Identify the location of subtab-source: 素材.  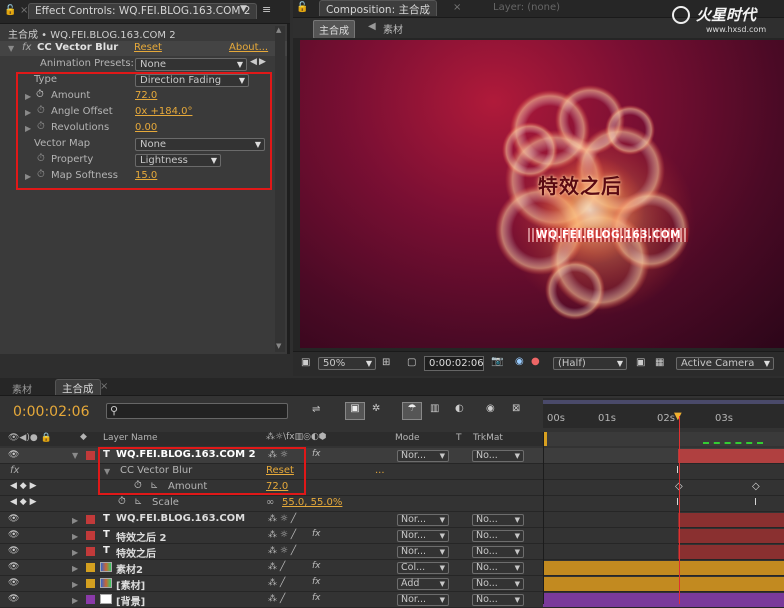
(393, 28).